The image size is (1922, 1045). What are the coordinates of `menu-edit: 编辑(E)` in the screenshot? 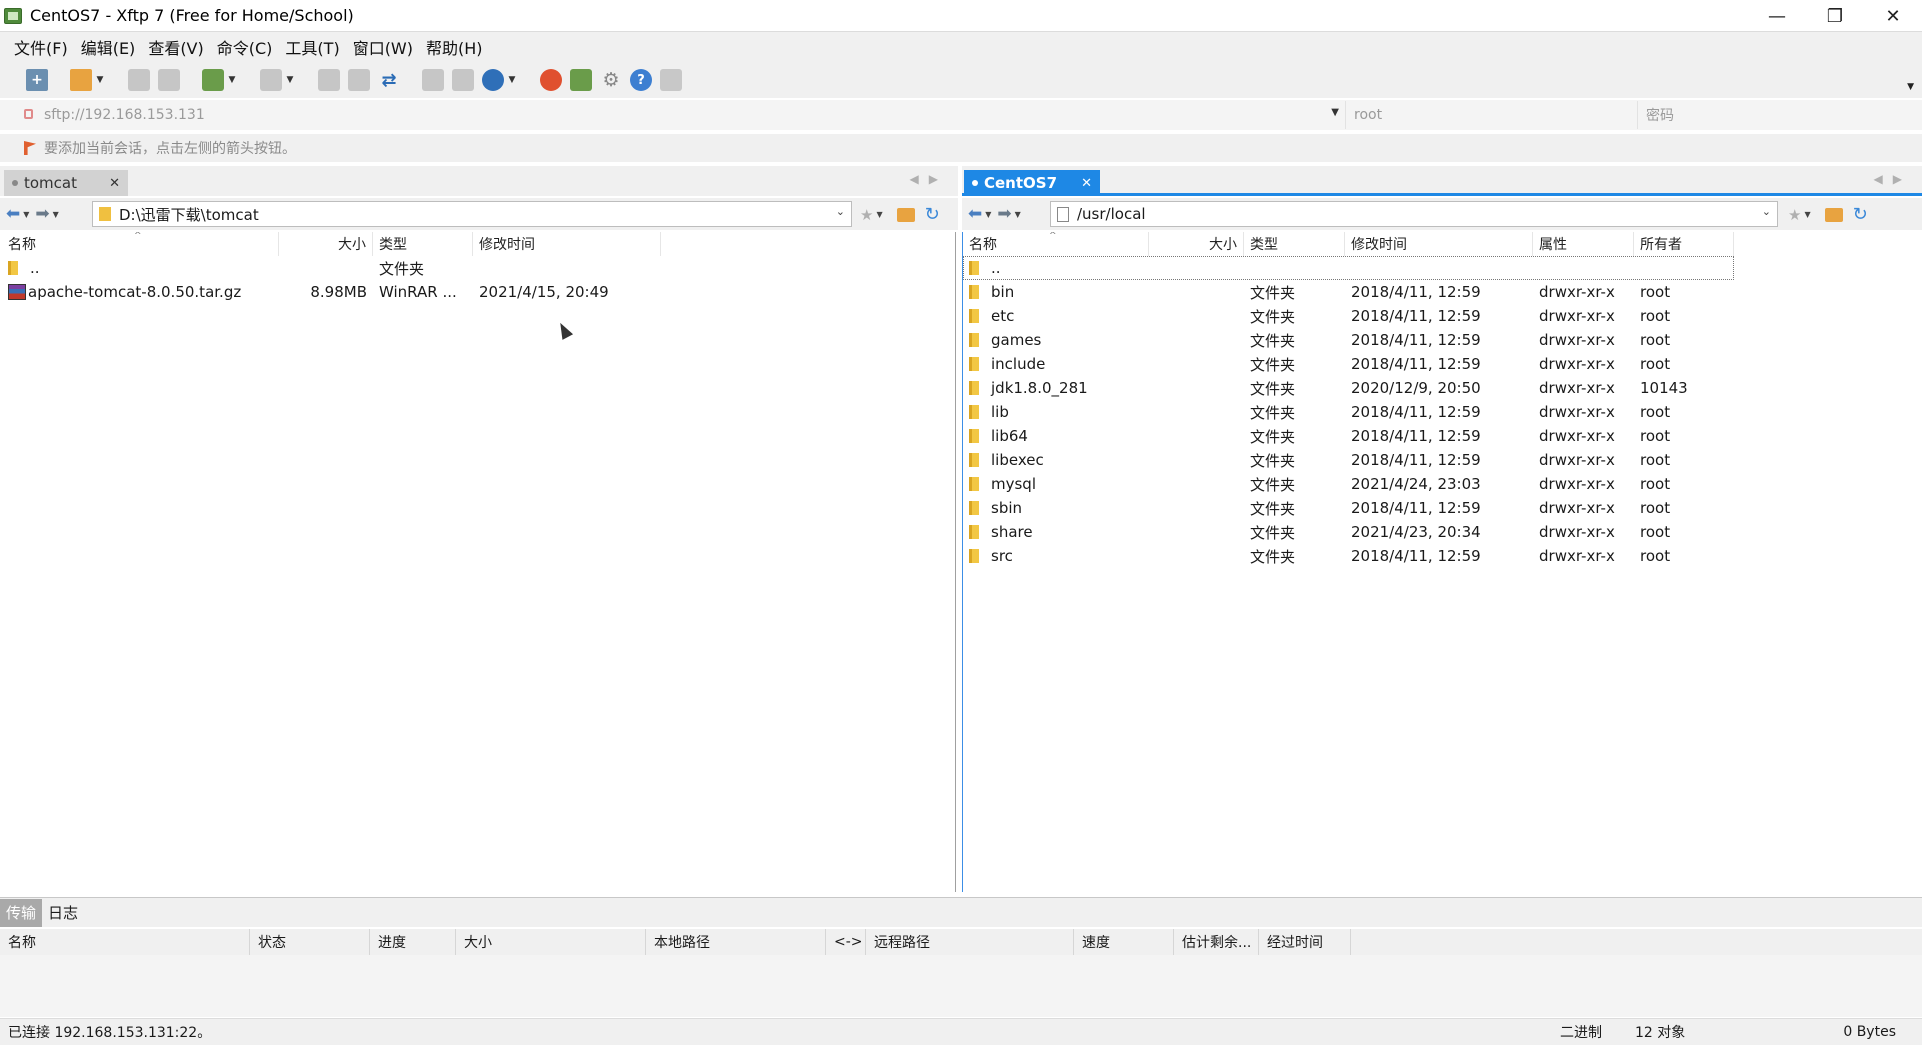 It's located at (108, 47).